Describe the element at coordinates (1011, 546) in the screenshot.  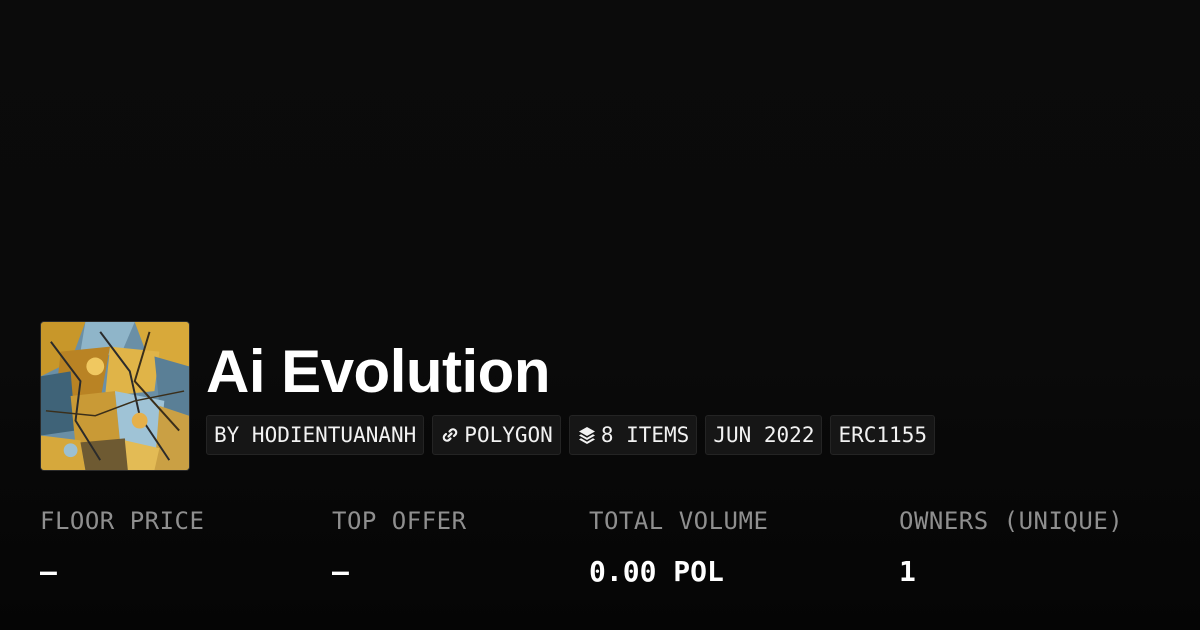
I see `stat-owners: OWNERS (UNIQUE) 1` at that location.